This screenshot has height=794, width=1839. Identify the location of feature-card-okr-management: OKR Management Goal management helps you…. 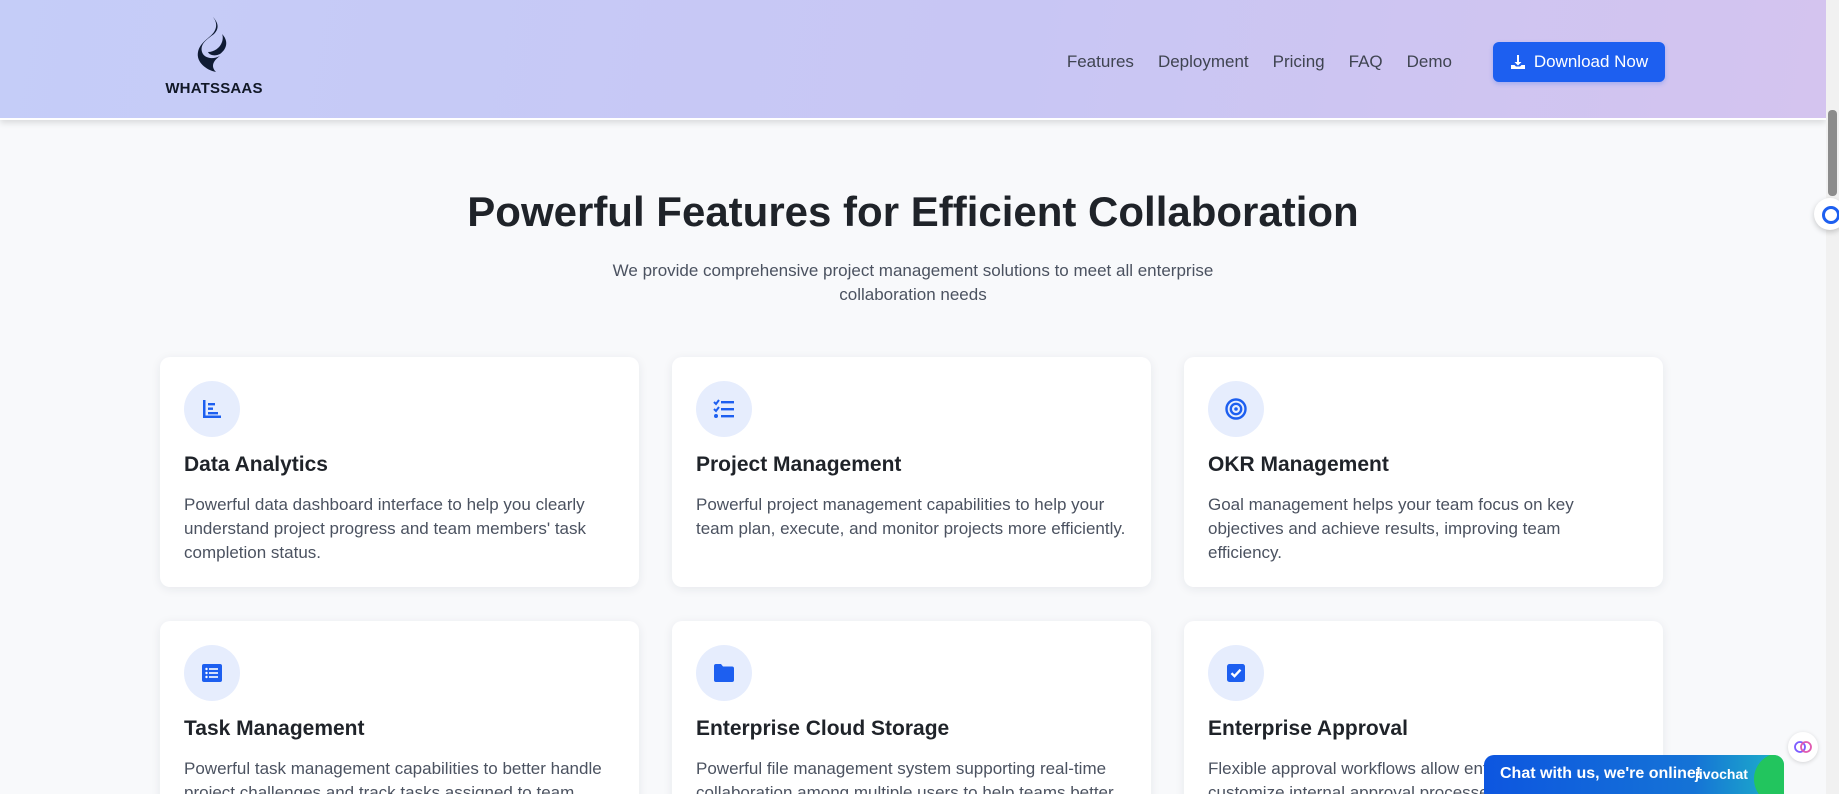
(1423, 472).